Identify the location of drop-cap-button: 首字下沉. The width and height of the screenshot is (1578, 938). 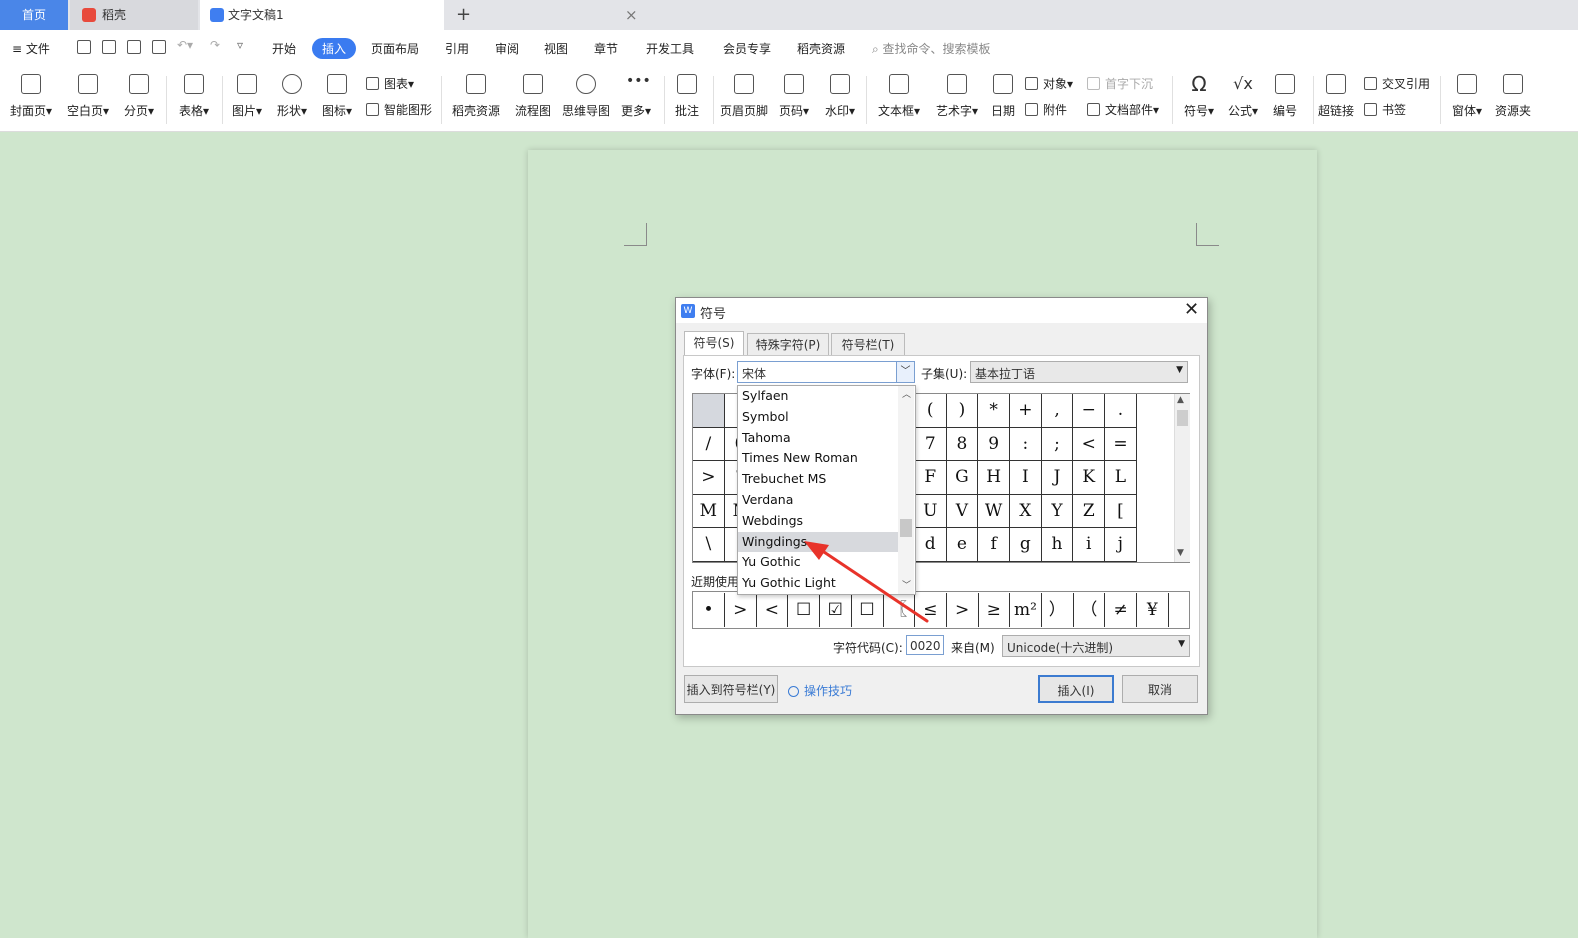
(1120, 83).